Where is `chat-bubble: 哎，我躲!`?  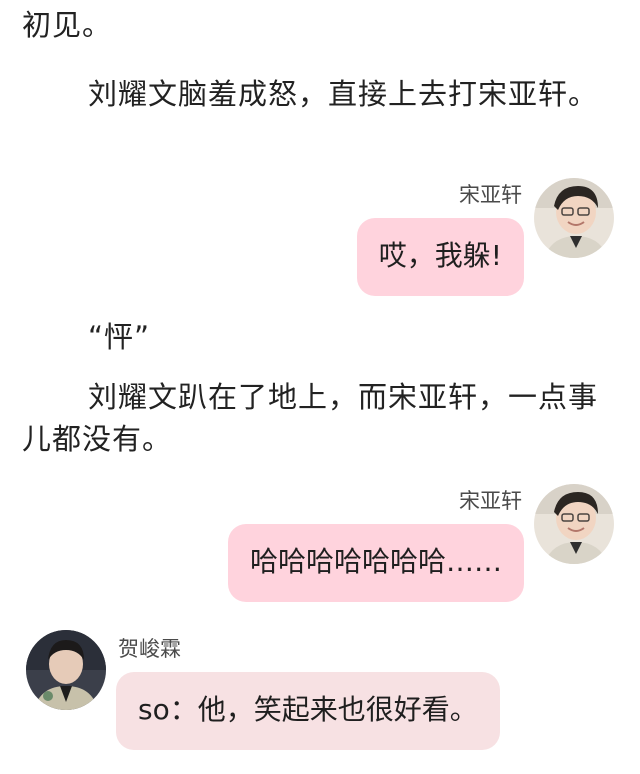 chat-bubble: 哎，我躲! is located at coordinates (440, 257).